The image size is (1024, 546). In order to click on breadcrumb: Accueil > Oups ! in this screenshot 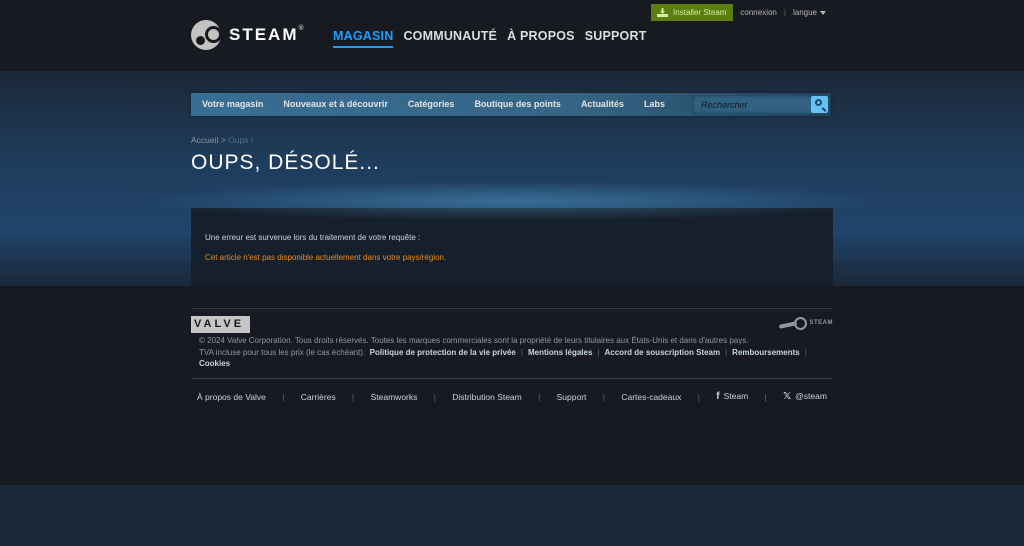, I will do `click(222, 140)`.